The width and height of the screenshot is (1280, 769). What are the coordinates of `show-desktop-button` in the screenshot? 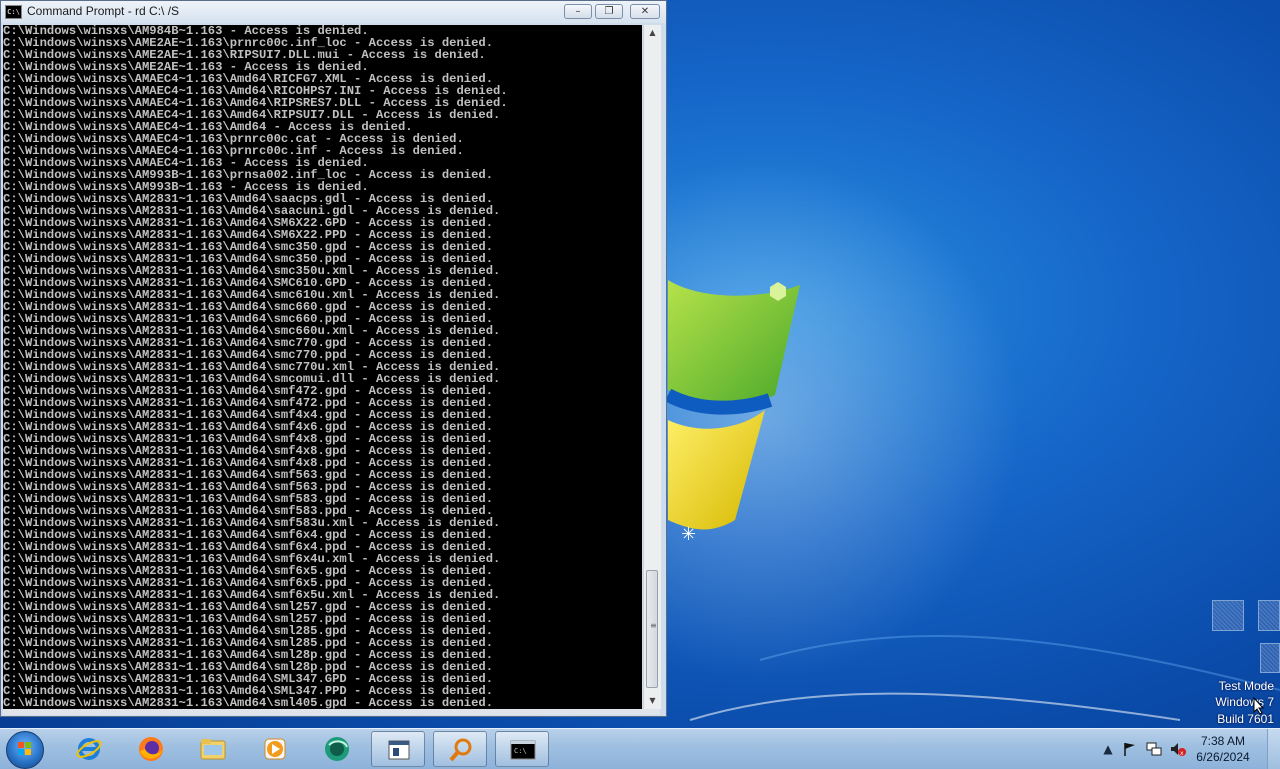 It's located at (1273, 749).